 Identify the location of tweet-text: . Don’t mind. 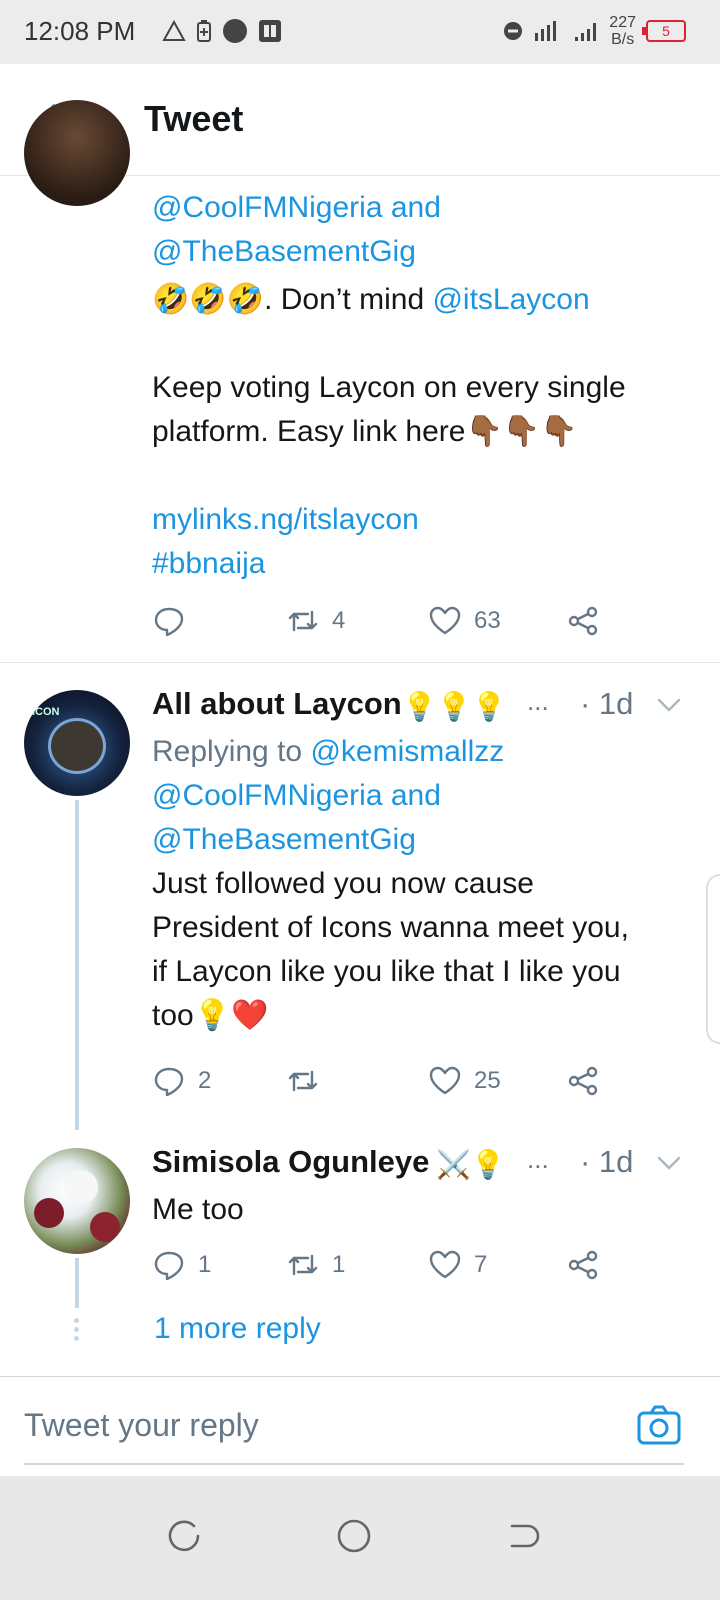
(348, 299).